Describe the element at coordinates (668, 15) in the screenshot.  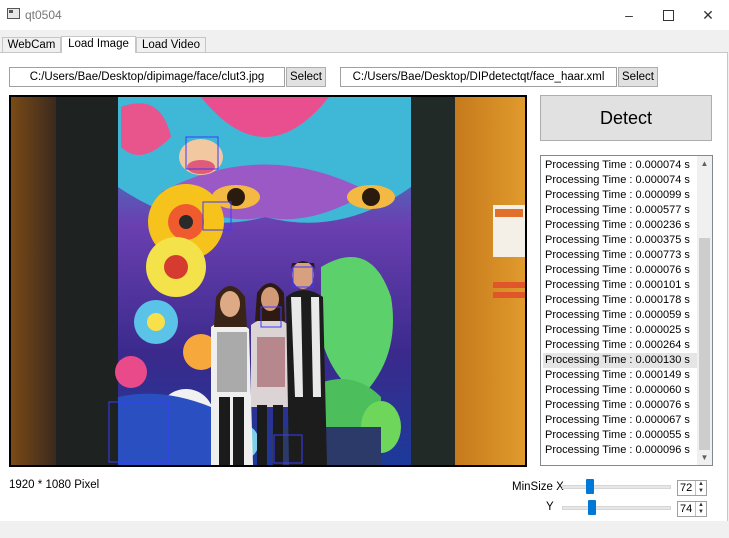
I see `maximize-icon` at that location.